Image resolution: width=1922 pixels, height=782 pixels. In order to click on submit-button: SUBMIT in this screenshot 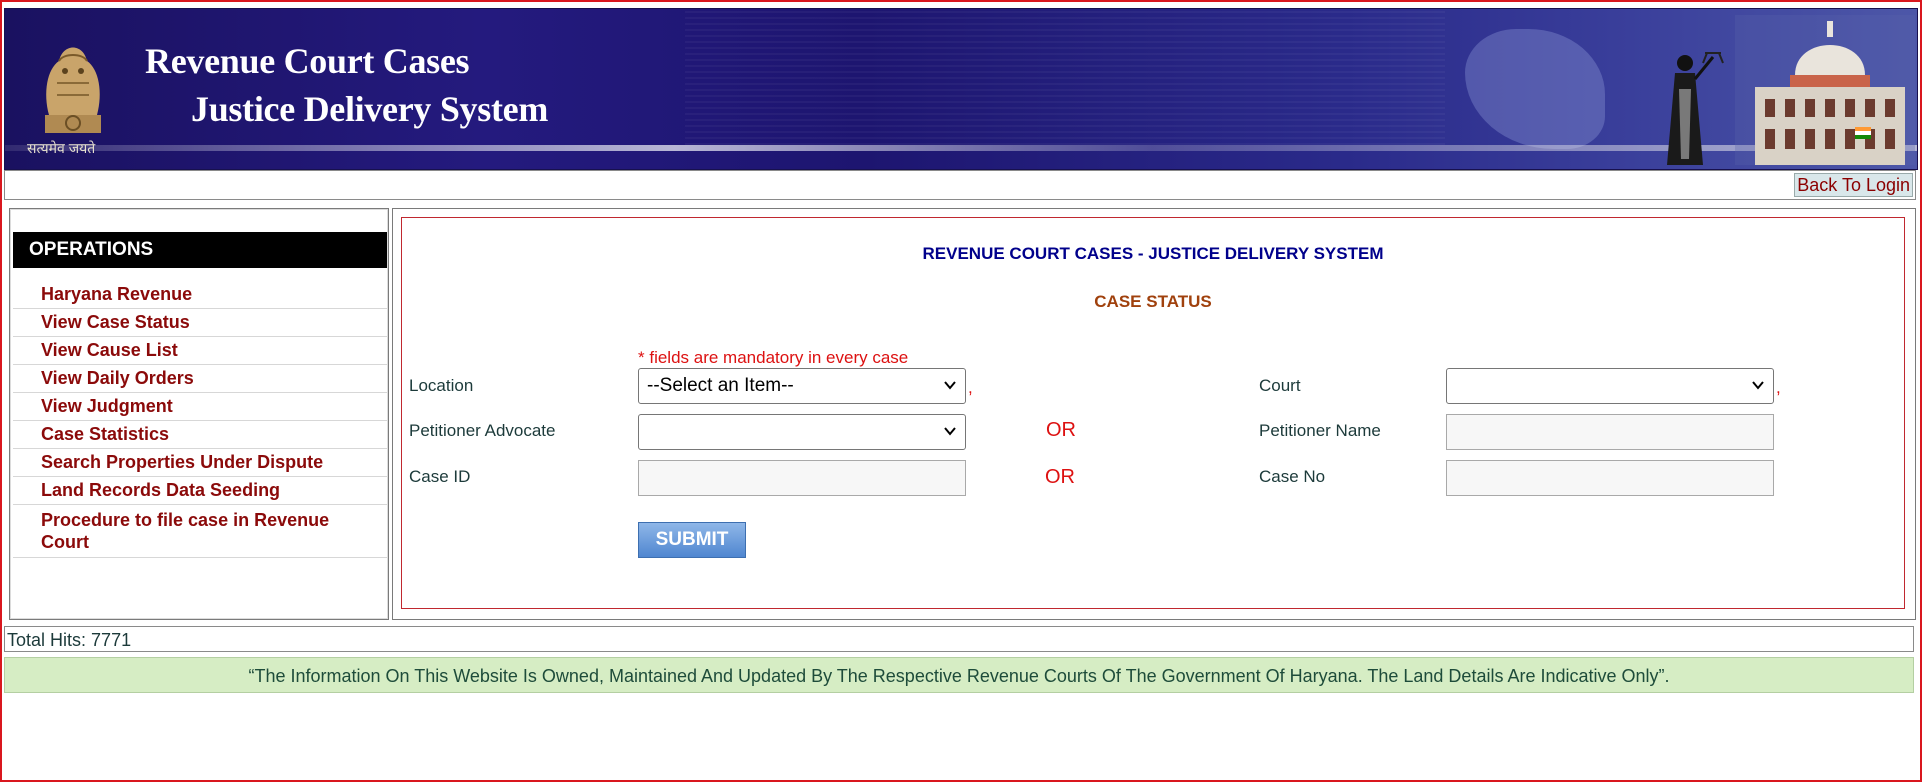, I will do `click(692, 540)`.